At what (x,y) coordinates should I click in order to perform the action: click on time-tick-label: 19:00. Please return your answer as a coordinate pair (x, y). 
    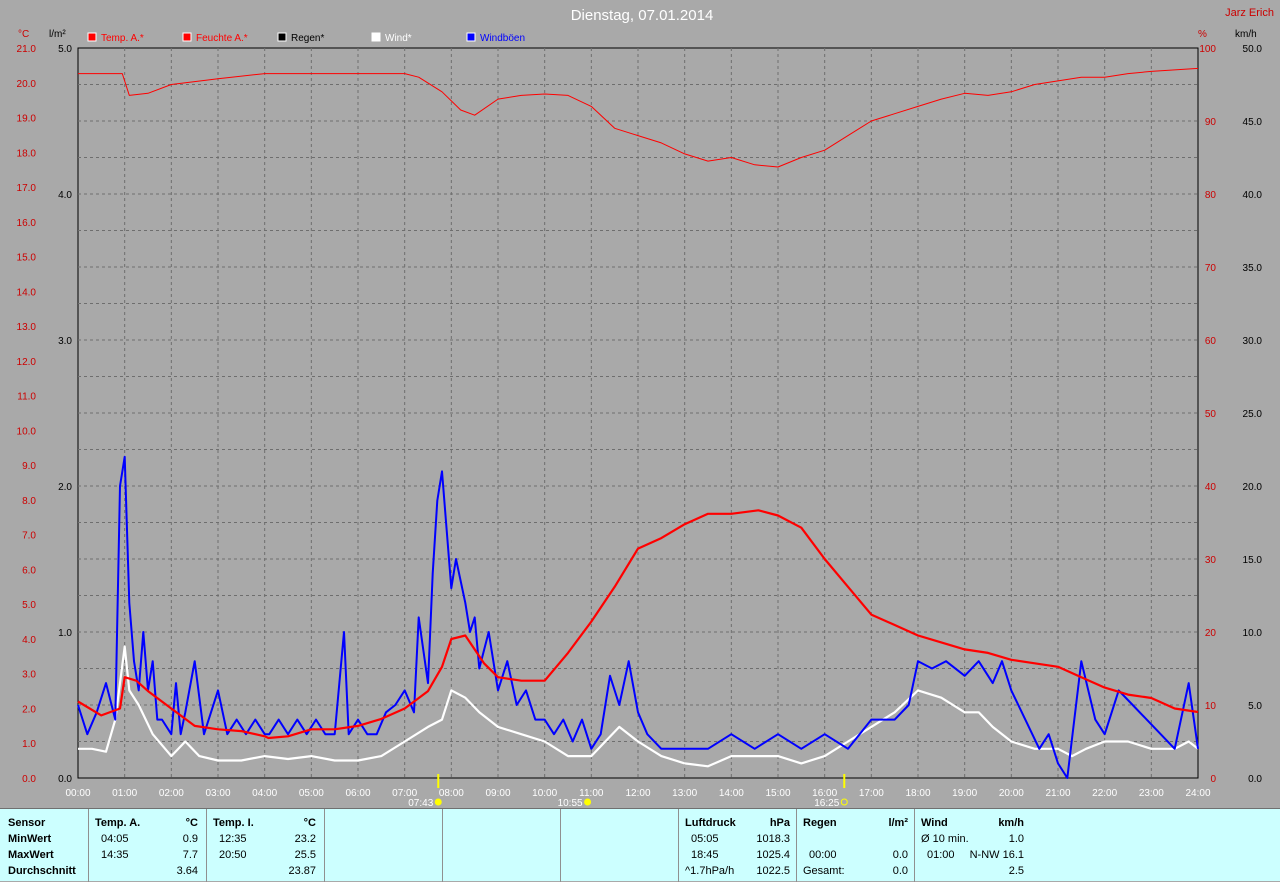
    Looking at the image, I should click on (964, 793).